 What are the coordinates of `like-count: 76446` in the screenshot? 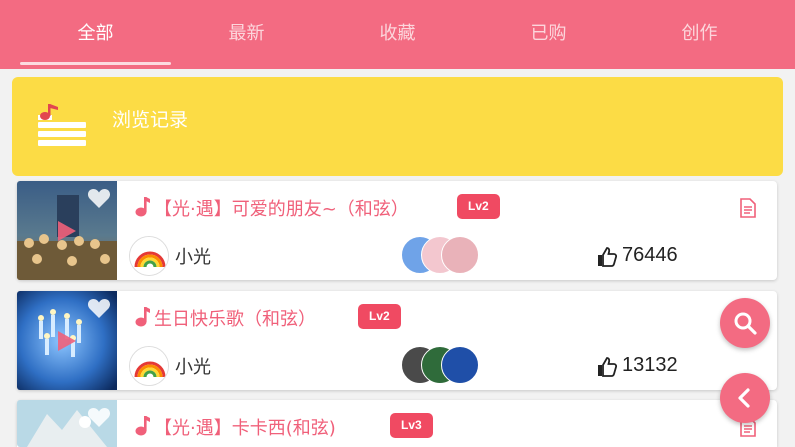 It's located at (650, 255).